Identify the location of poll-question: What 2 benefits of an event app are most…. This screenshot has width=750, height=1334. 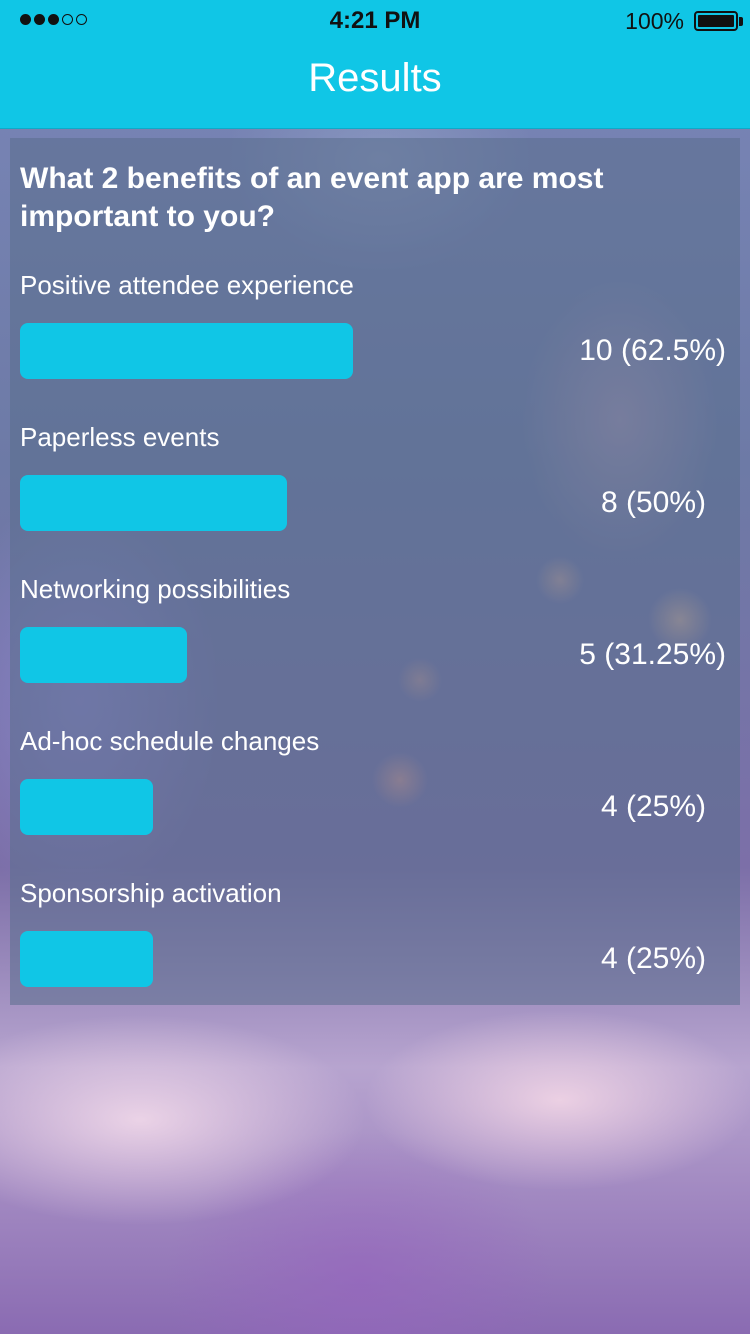
(312, 197).